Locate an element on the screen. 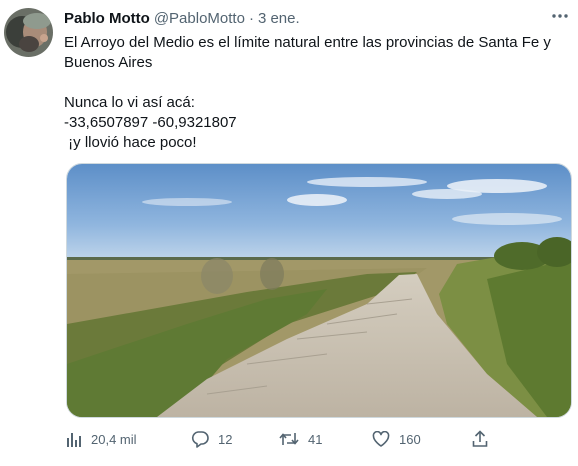 The width and height of the screenshot is (578, 466). share-button is located at coordinates (480, 439).